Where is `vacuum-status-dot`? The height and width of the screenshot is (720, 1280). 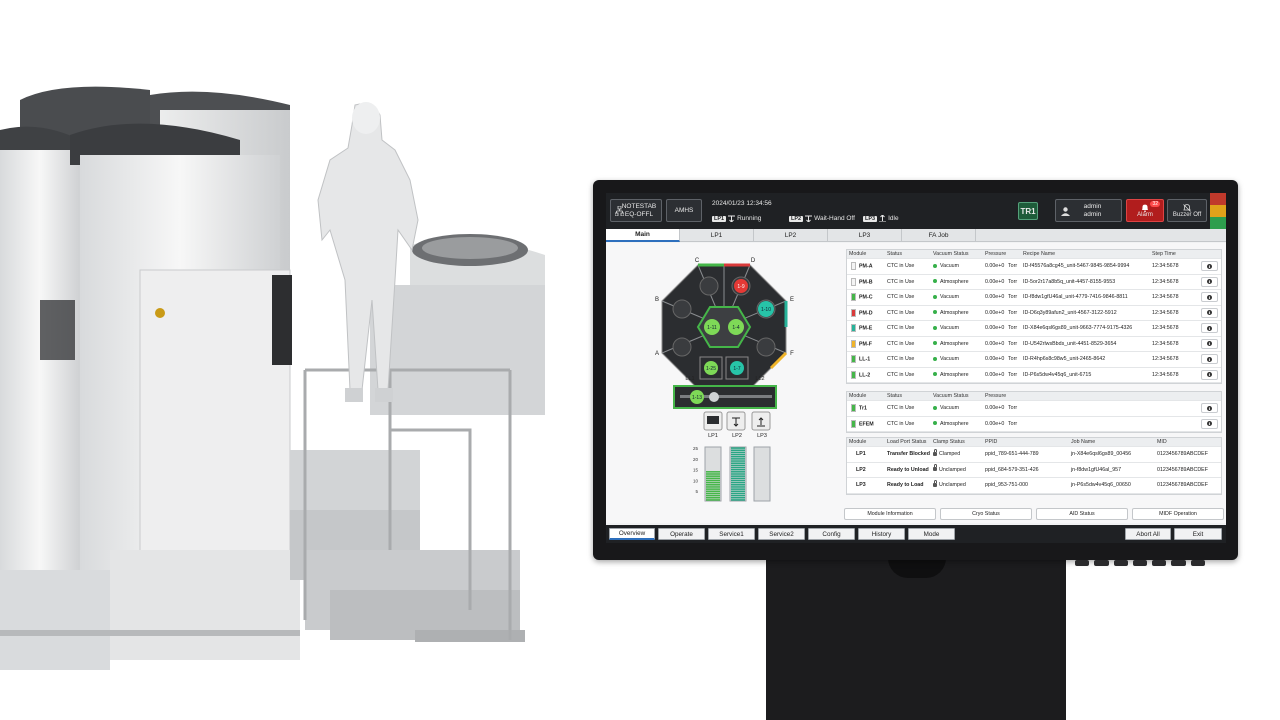
vacuum-status-dot is located at coordinates (935, 343).